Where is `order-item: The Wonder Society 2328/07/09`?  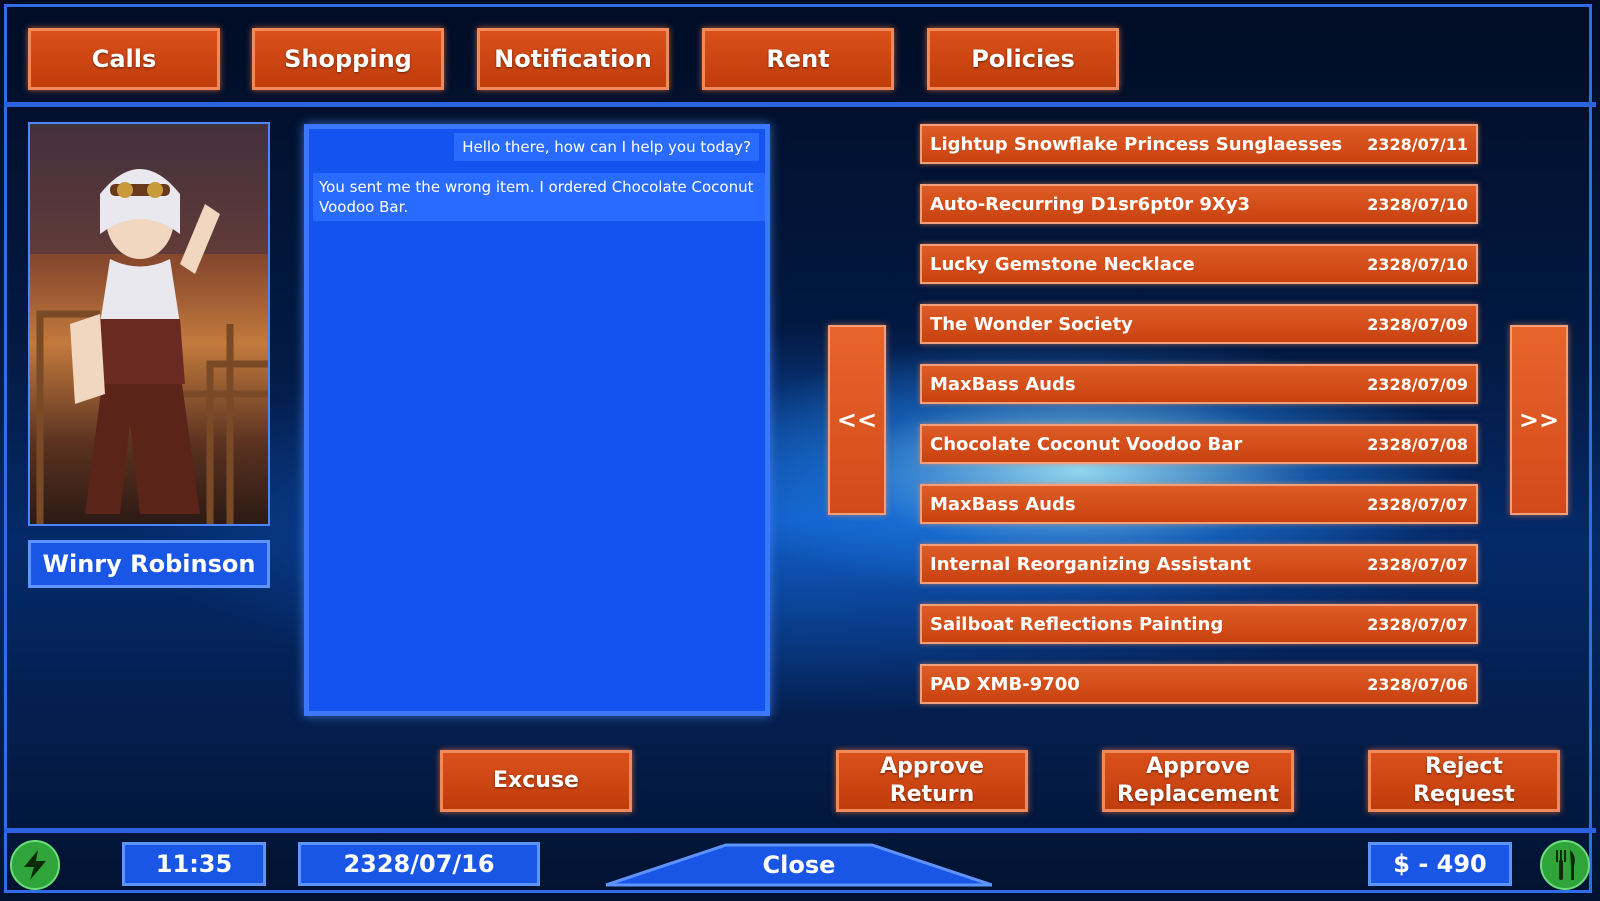 order-item: The Wonder Society 2328/07/09 is located at coordinates (1199, 324).